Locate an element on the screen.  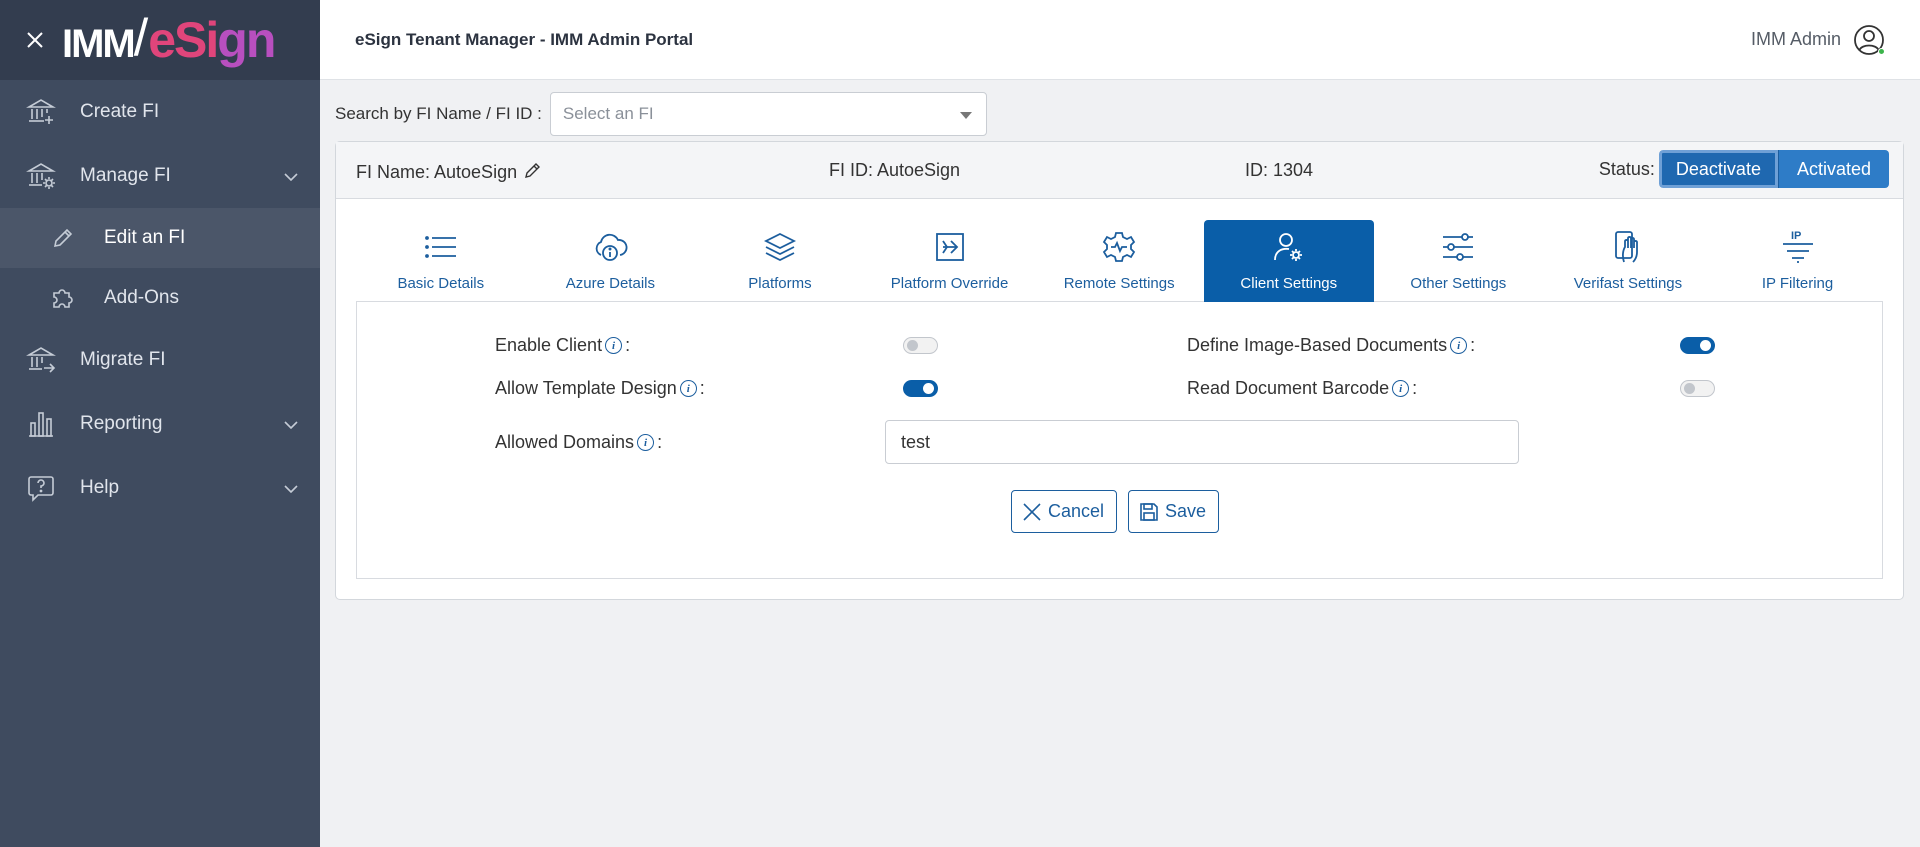
tab-label: Verifast Settings is located at coordinates (1628, 283).